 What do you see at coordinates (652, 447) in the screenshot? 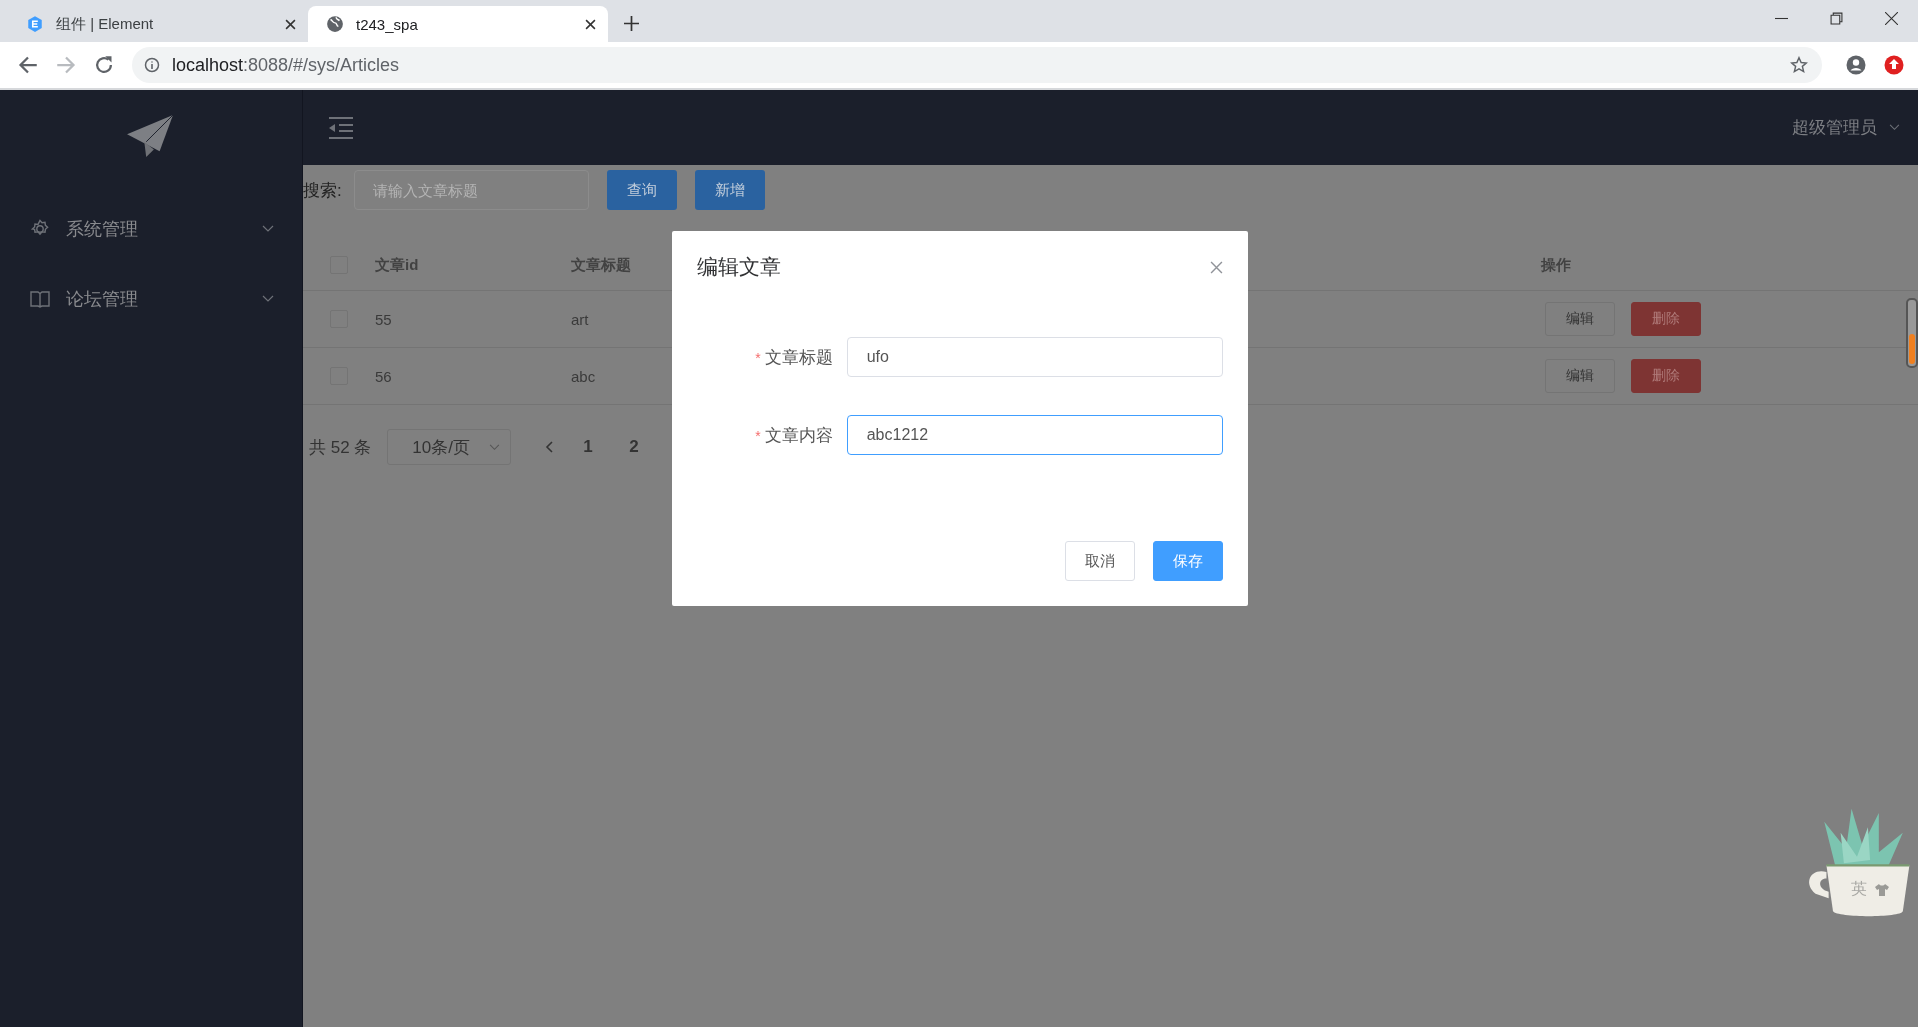
I see `page-number: 2` at bounding box center [652, 447].